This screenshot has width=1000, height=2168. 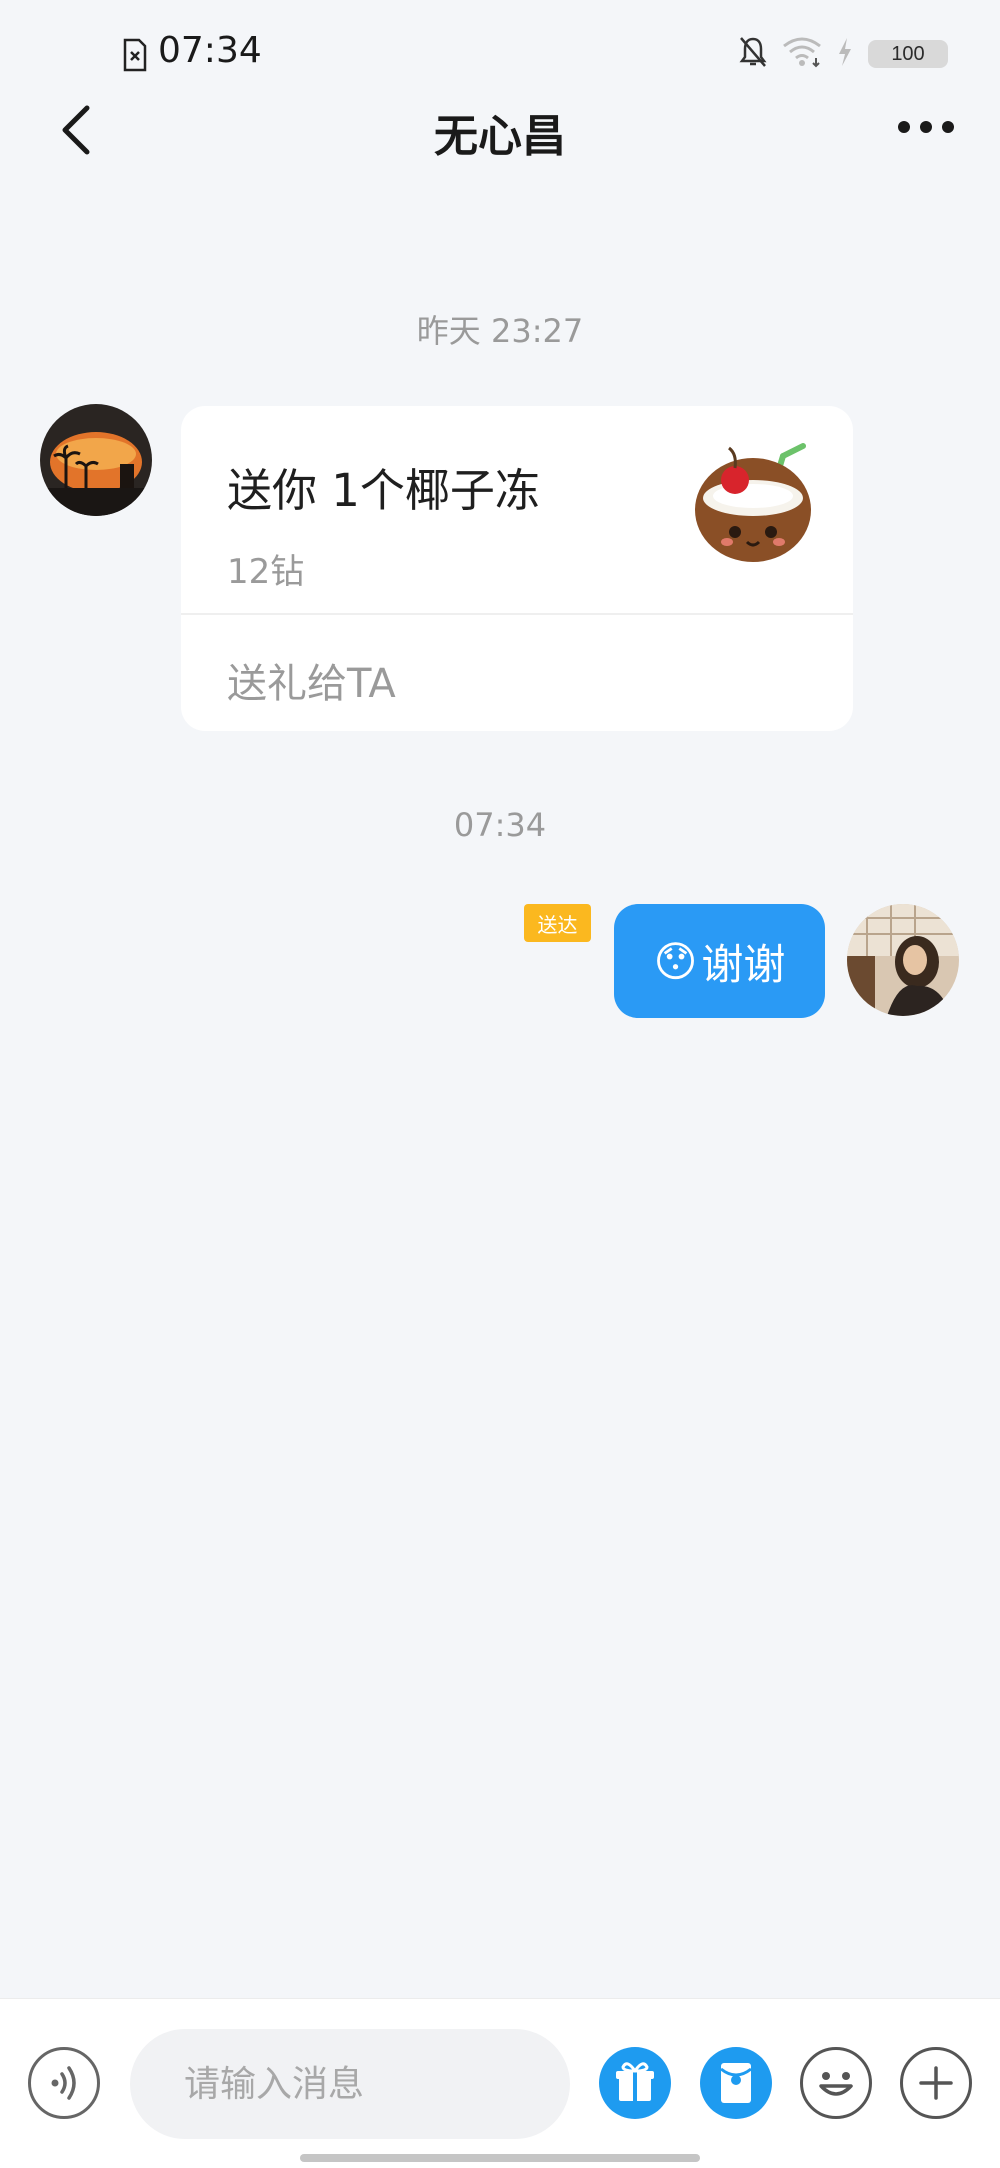 What do you see at coordinates (500, 136) in the screenshot?
I see `chat-title: 无心昌` at bounding box center [500, 136].